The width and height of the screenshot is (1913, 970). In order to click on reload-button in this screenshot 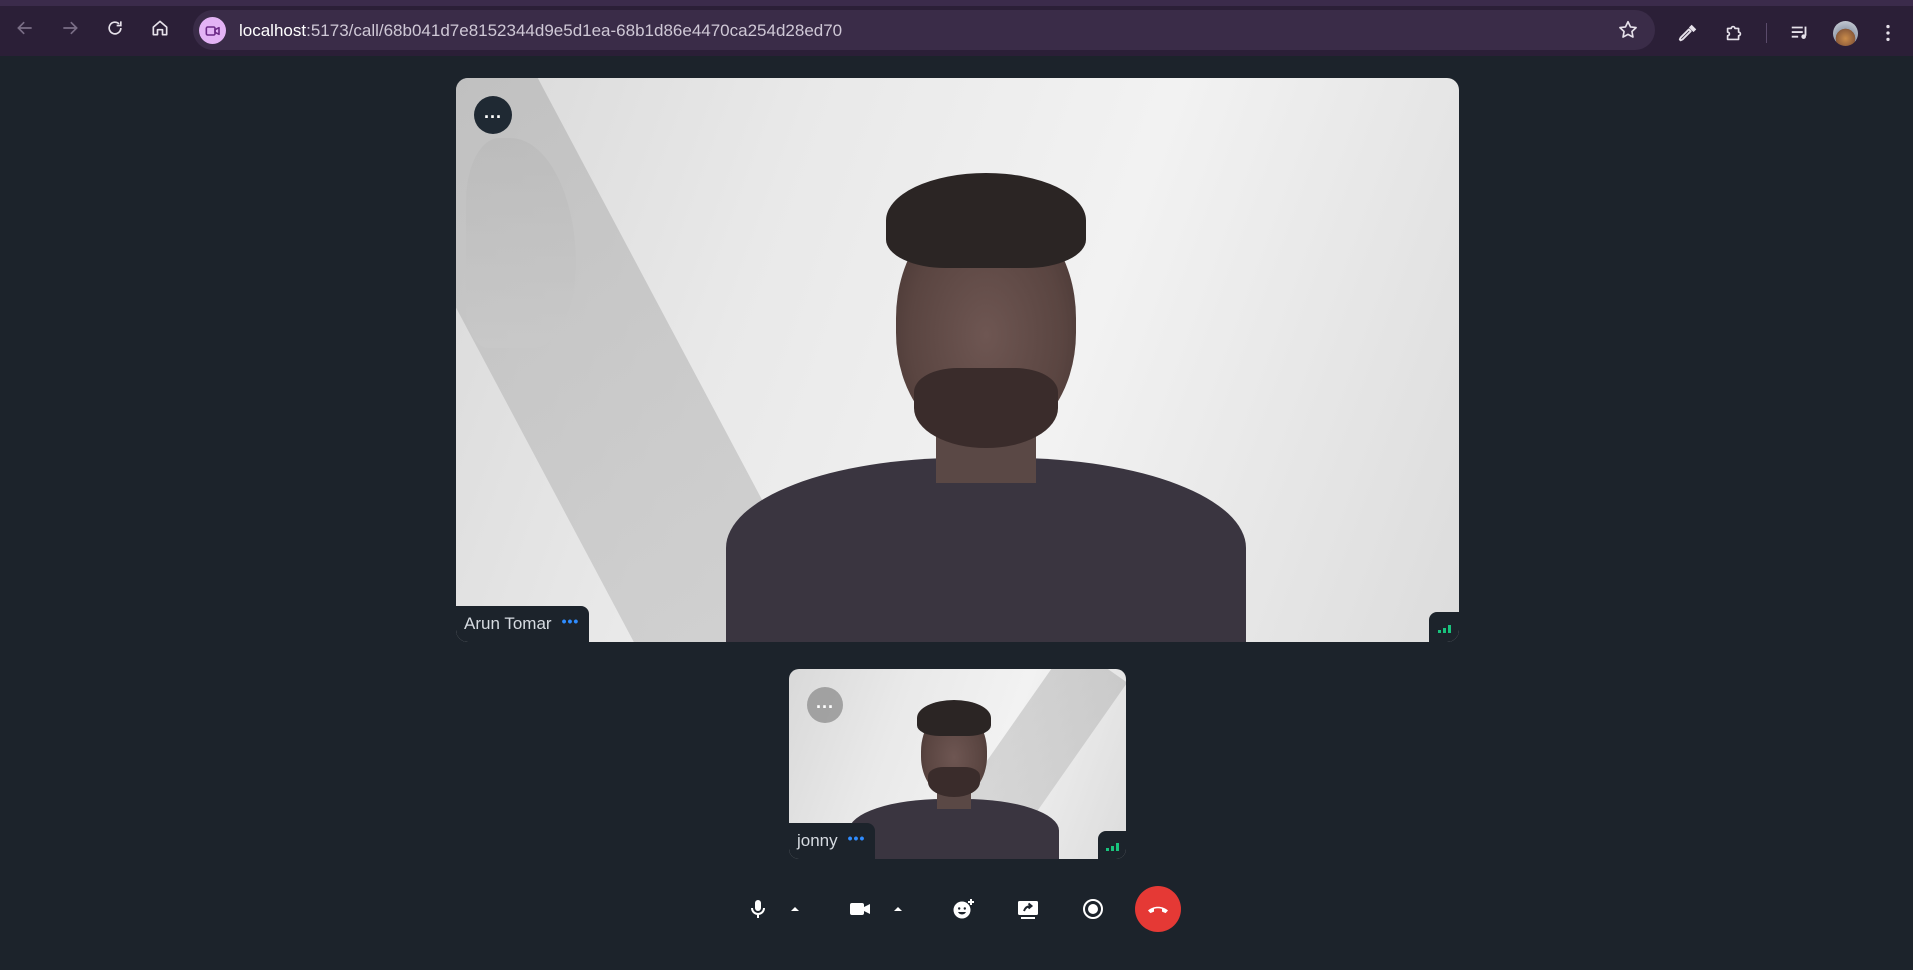, I will do `click(115, 28)`.